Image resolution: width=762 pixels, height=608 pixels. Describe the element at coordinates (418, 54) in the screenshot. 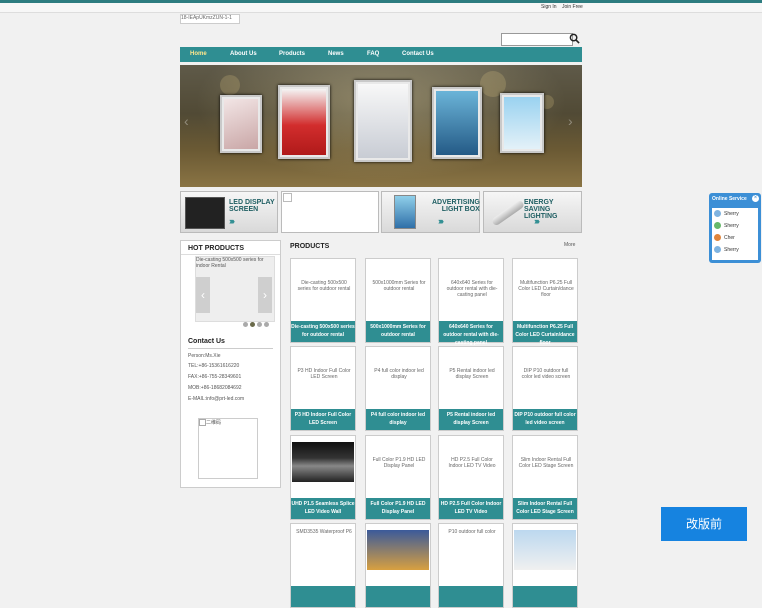

I see `nav-contact-us: Contact Us` at that location.